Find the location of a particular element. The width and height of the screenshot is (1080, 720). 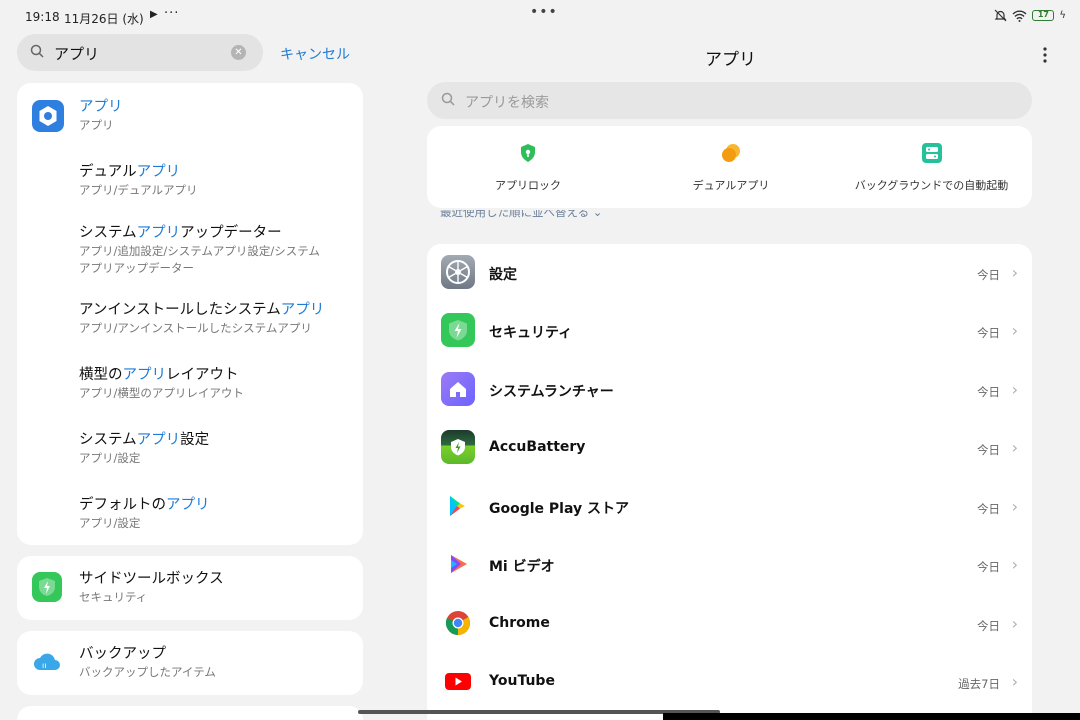

dual-apps-button: デュアルアプリ is located at coordinates (731, 167).